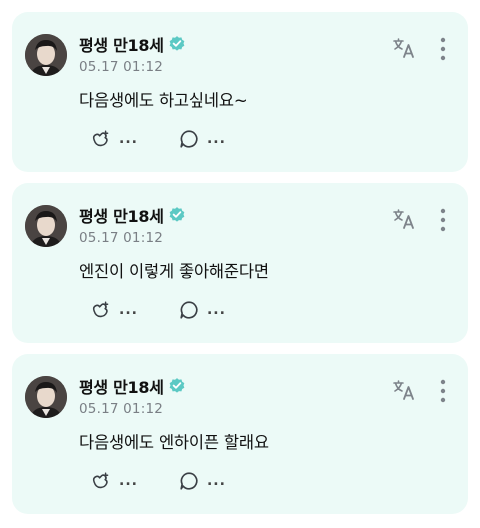  What do you see at coordinates (163, 100) in the screenshot?
I see `post-text: 다음생에도 하고싶네요~` at bounding box center [163, 100].